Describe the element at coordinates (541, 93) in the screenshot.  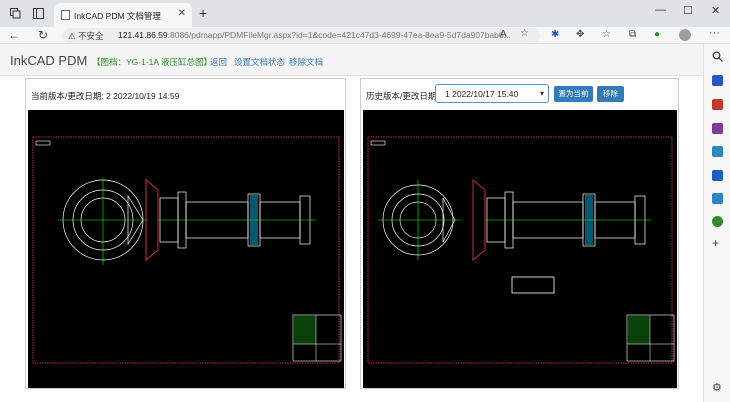
I see `chevron-down-icon: ▾` at that location.